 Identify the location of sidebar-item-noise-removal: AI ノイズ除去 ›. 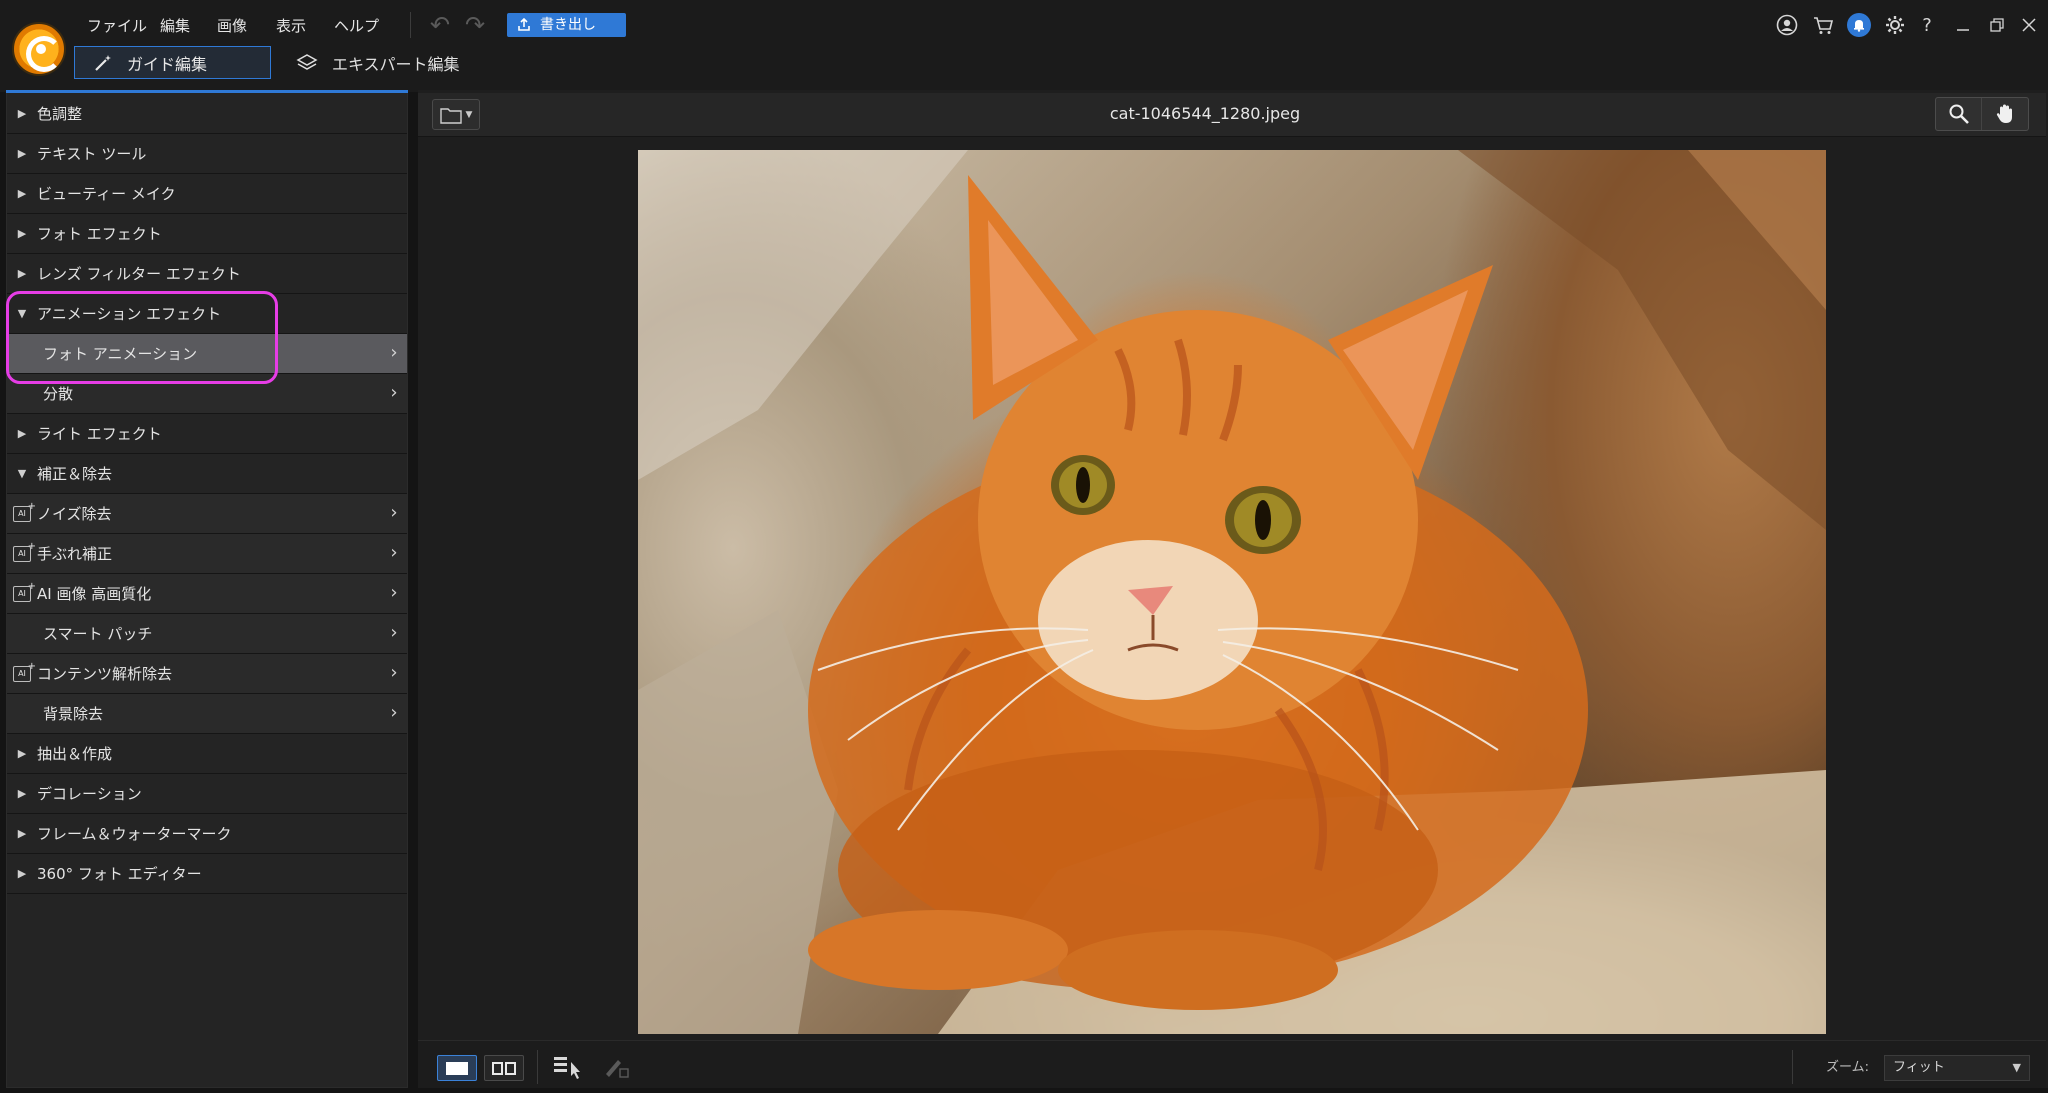
(207, 514).